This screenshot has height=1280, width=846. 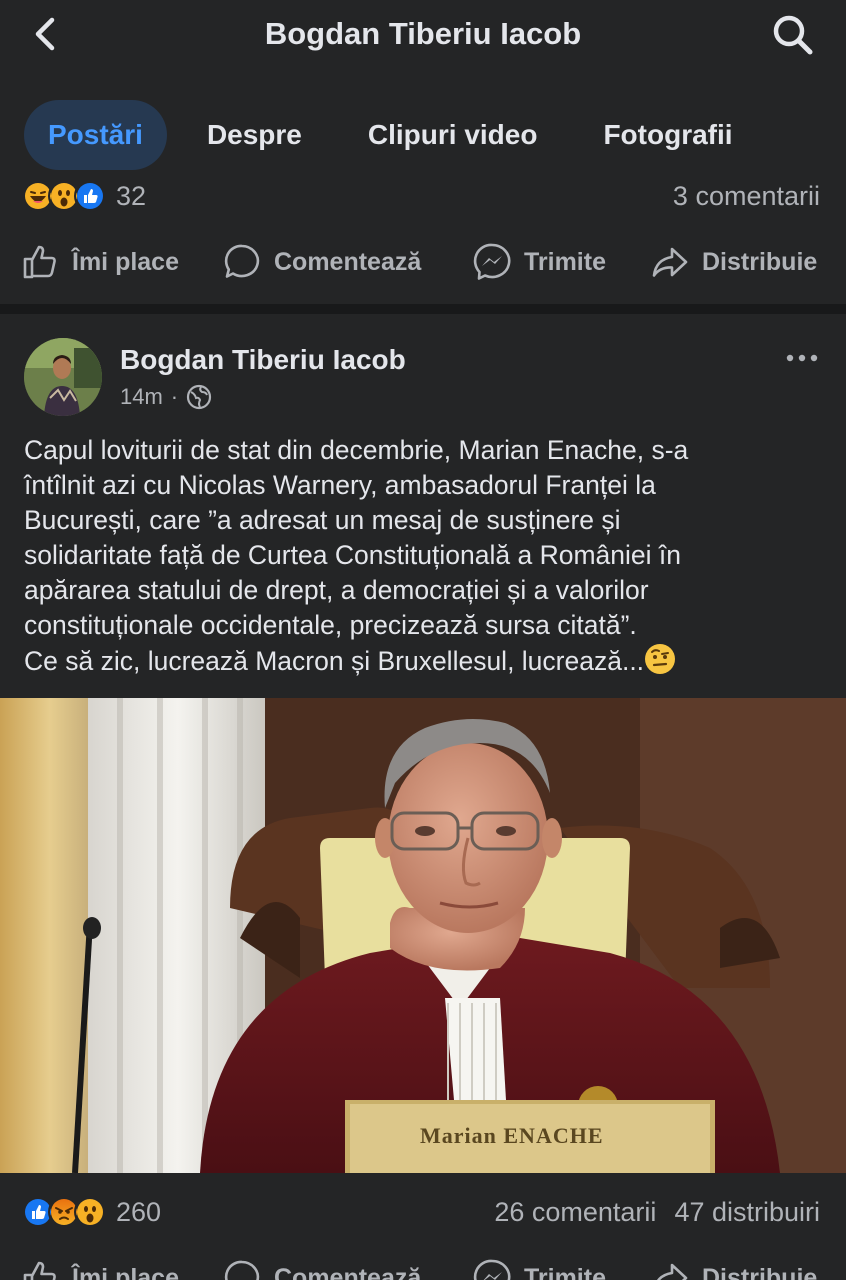 I want to click on wow-reaction-icon, so click(x=90, y=1212).